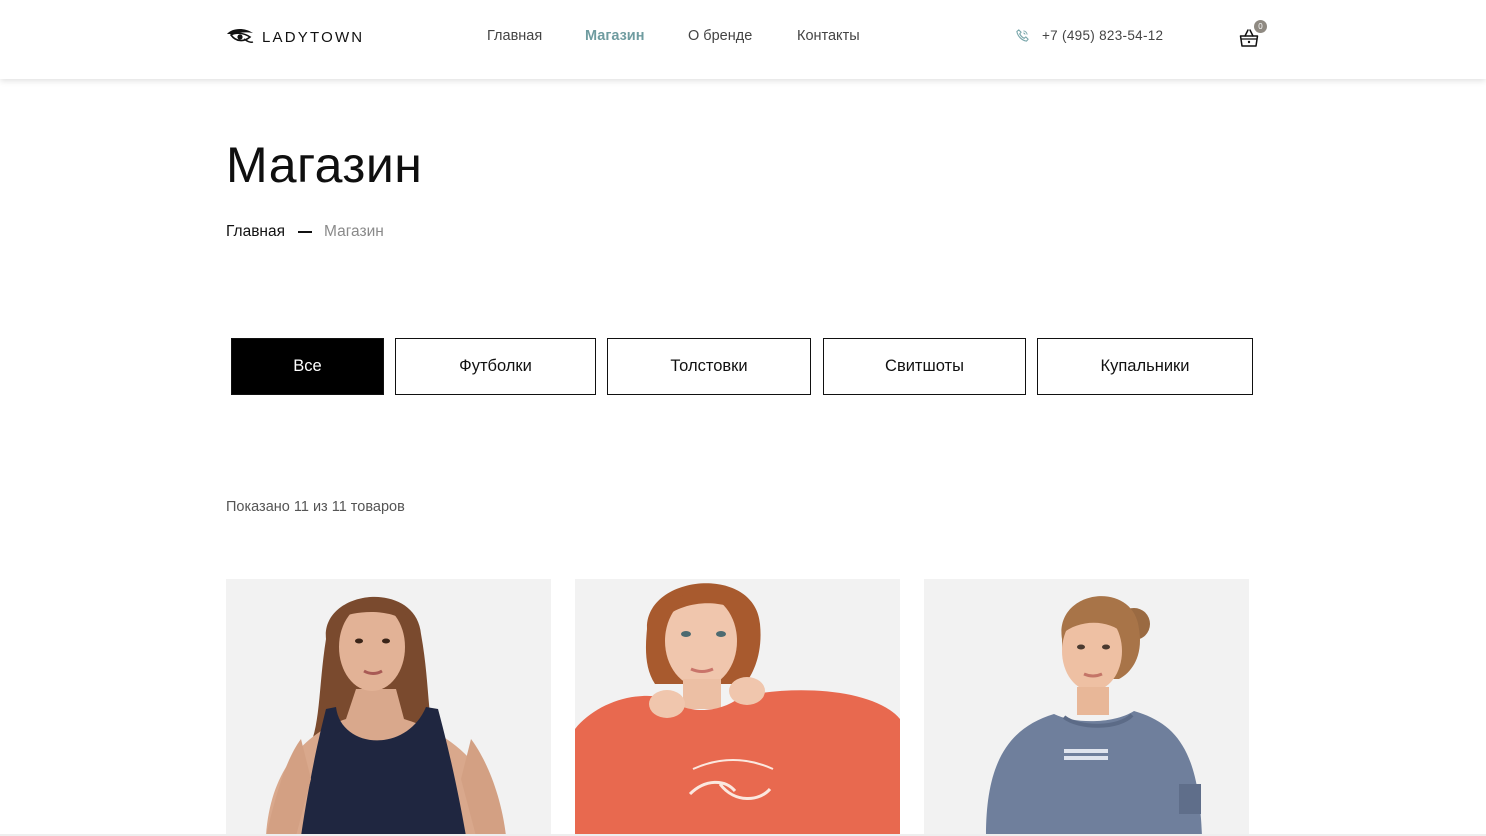 This screenshot has height=836, width=1486. I want to click on results-count: Показано 11 из 11 товаров, so click(315, 507).